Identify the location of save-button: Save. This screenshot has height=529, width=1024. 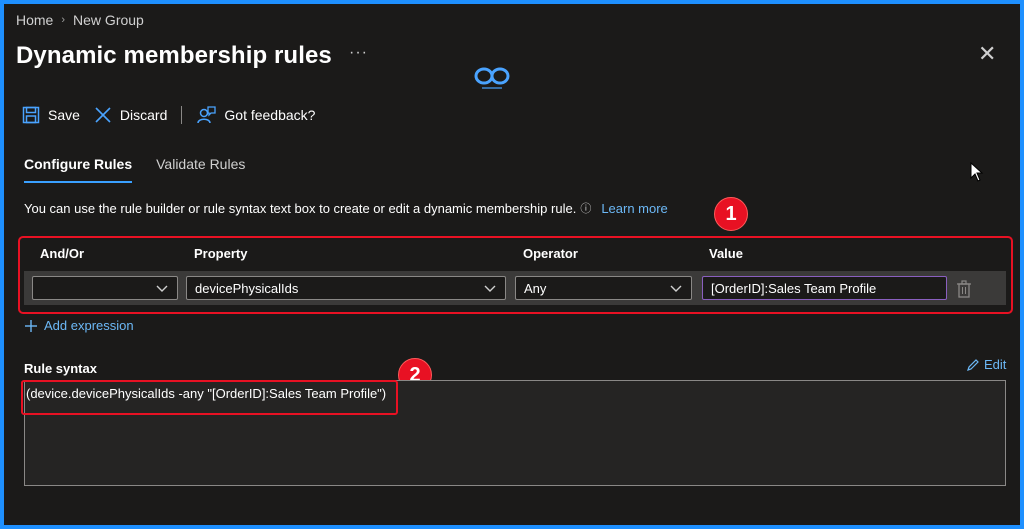
(51, 115).